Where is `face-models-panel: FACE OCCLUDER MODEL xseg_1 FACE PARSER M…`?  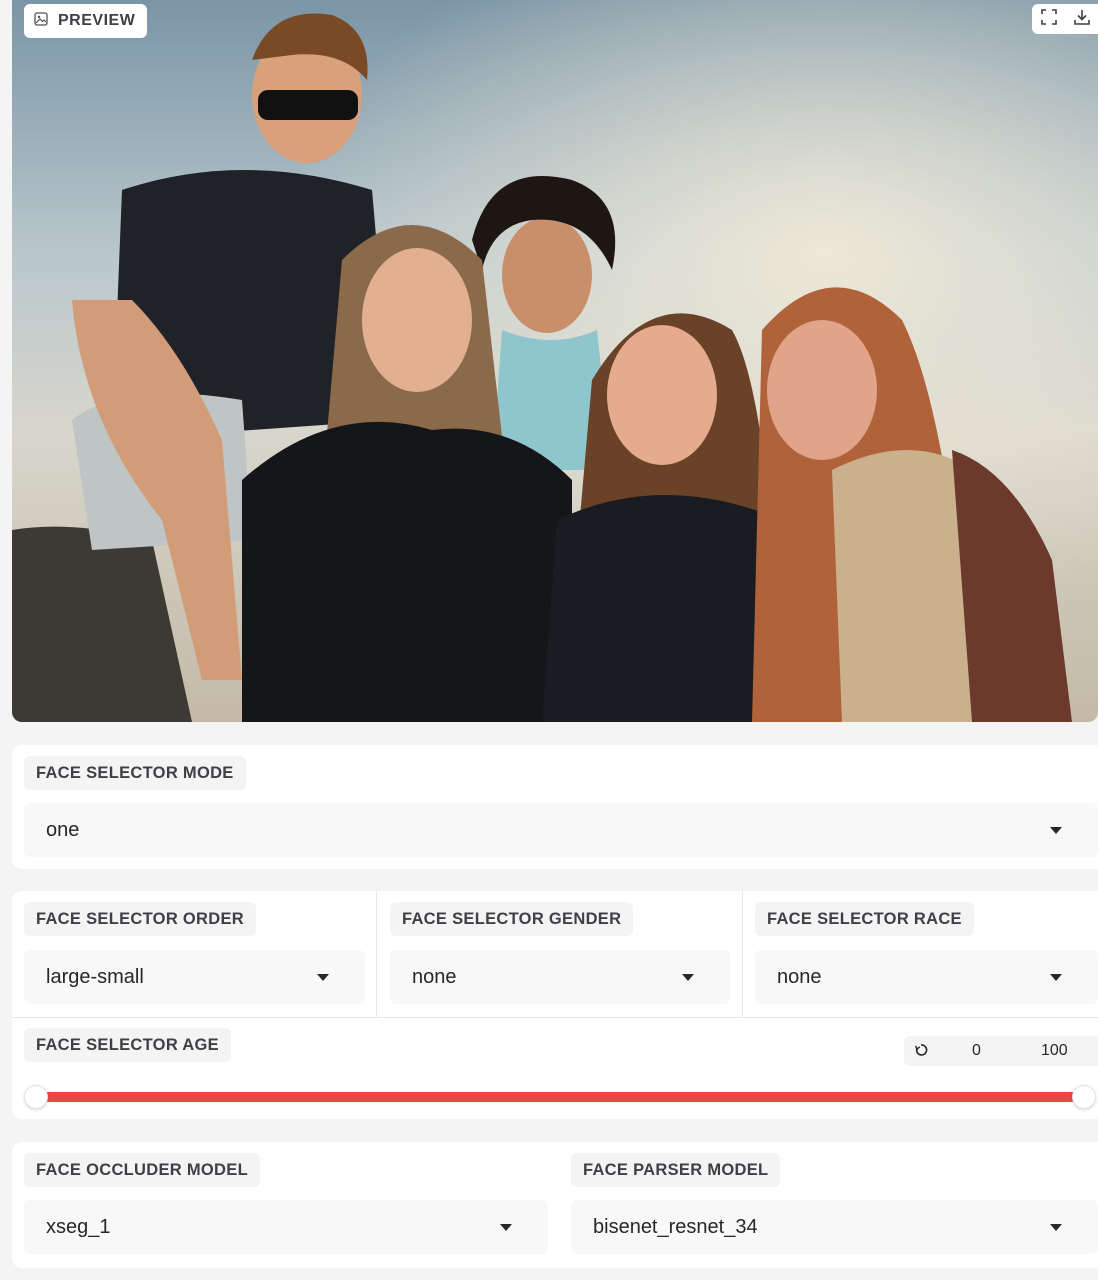
face-models-panel: FACE OCCLUDER MODEL xseg_1 FACE PARSER M… is located at coordinates (555, 1205).